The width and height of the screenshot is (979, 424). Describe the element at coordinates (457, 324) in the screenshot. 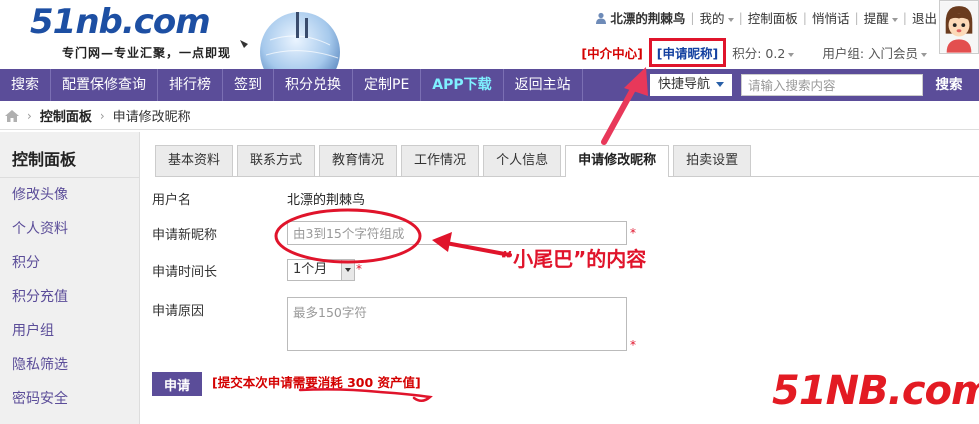

I see `reason-textarea` at that location.